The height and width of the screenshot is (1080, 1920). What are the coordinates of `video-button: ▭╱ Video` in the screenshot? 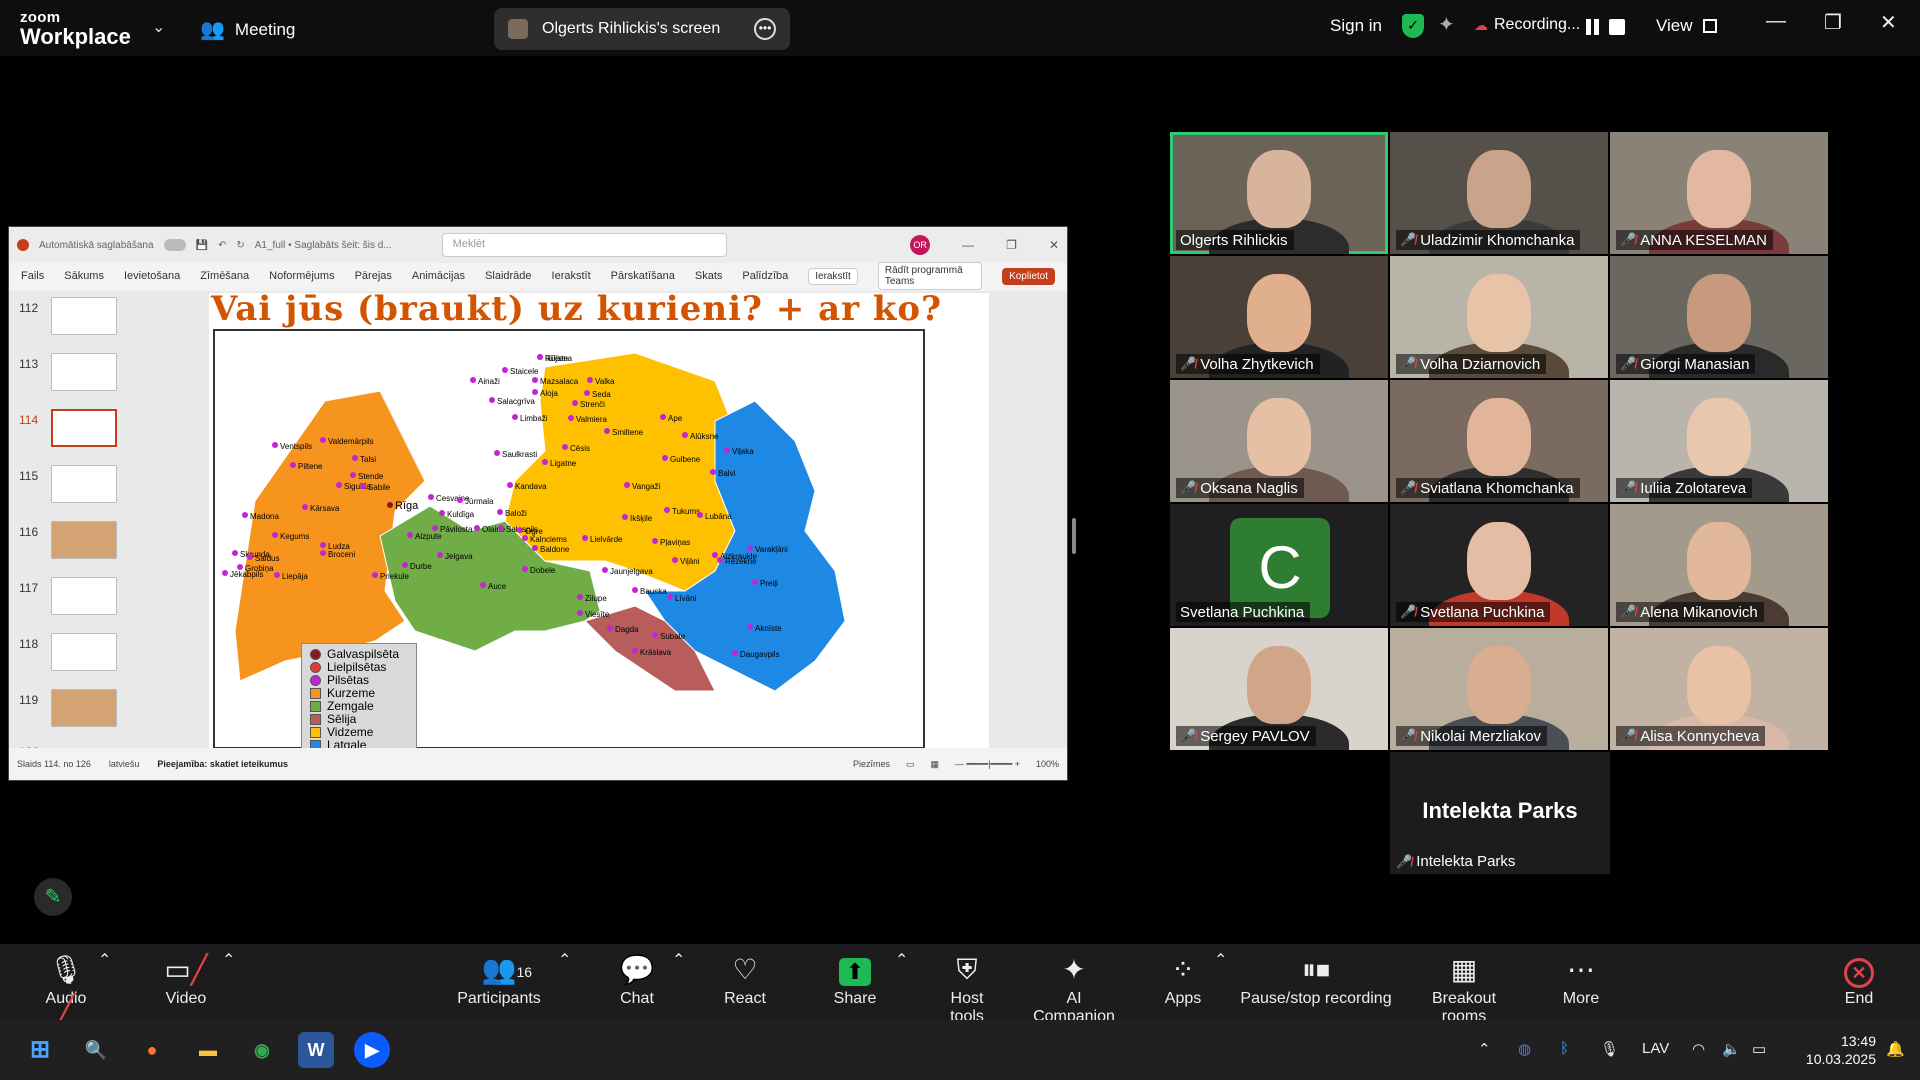 It's located at (186, 979).